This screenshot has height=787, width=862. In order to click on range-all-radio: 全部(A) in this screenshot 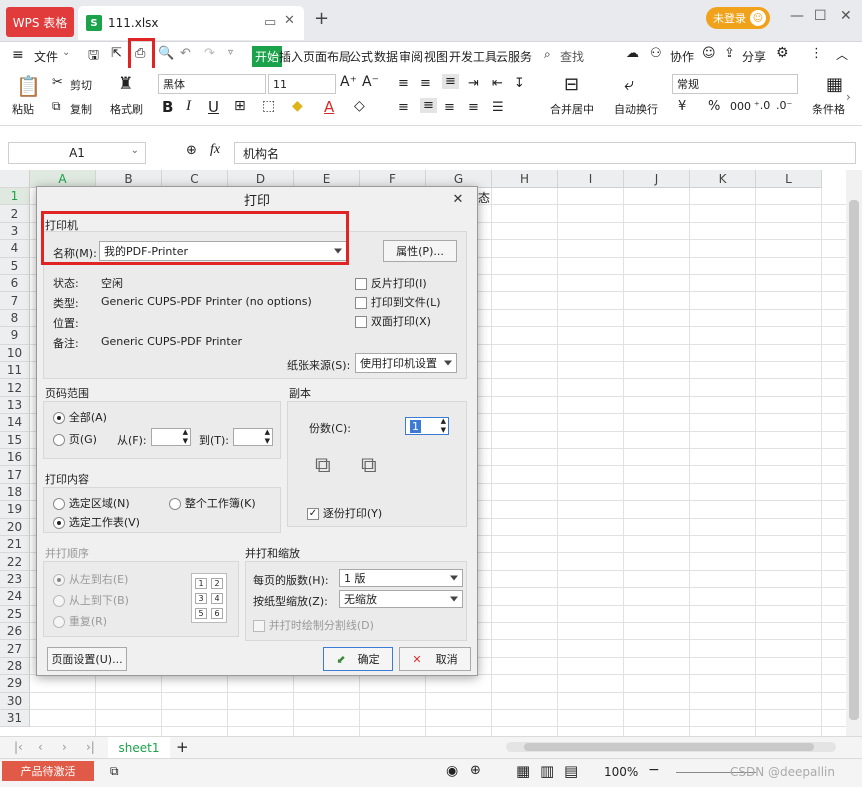, I will do `click(80, 417)`.